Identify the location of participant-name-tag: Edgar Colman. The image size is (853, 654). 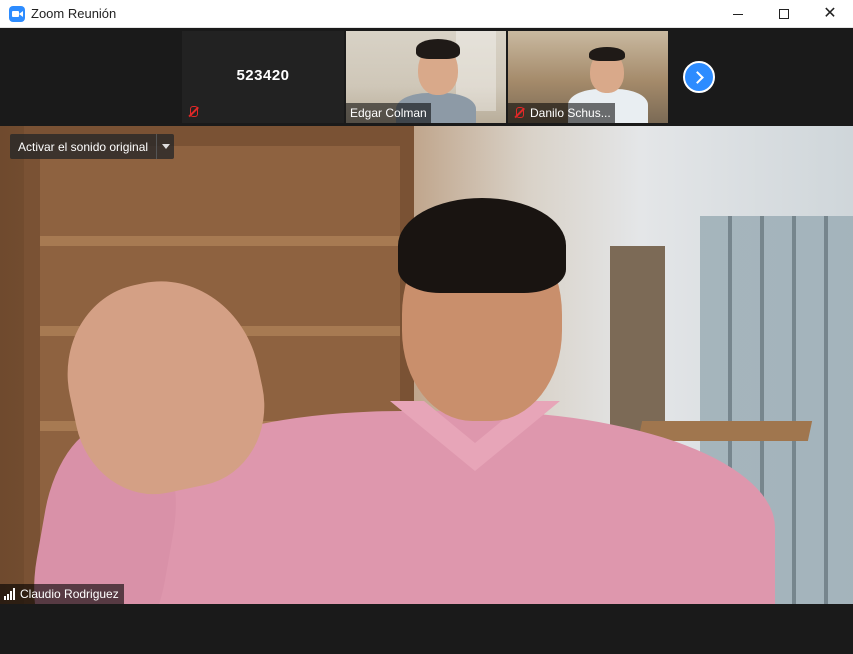
(388, 113).